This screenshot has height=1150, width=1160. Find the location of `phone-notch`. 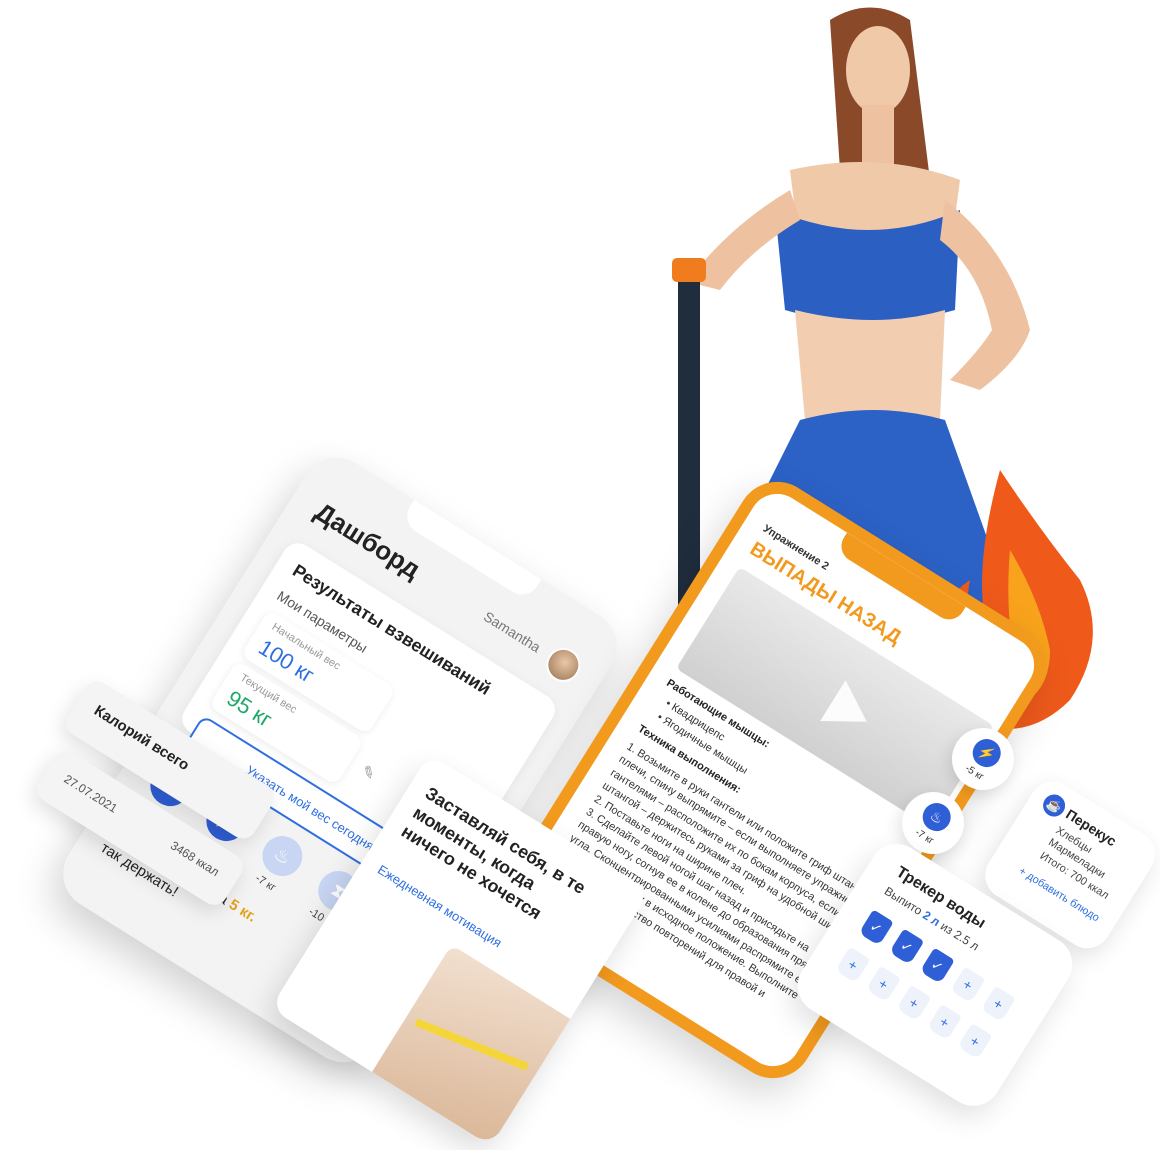

phone-notch is located at coordinates (471, 550).